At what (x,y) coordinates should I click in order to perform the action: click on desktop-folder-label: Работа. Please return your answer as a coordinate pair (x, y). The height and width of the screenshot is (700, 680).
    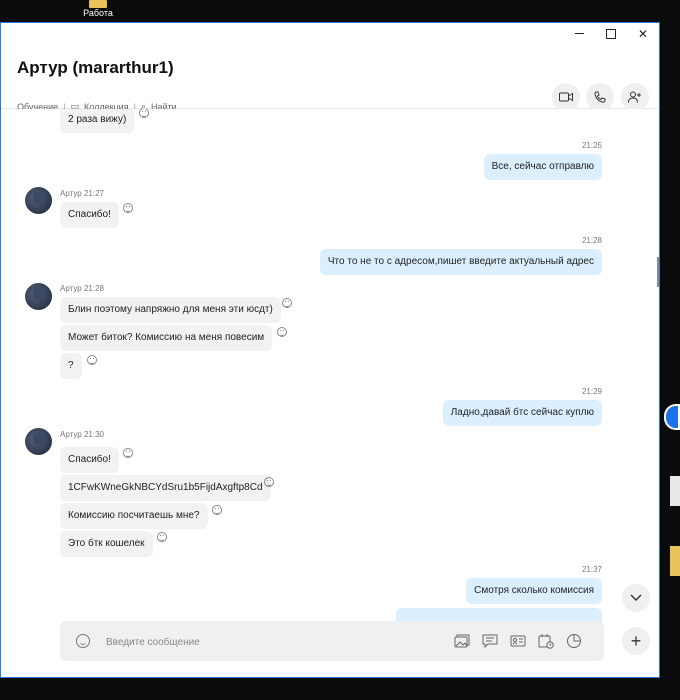
    Looking at the image, I should click on (98, 13).